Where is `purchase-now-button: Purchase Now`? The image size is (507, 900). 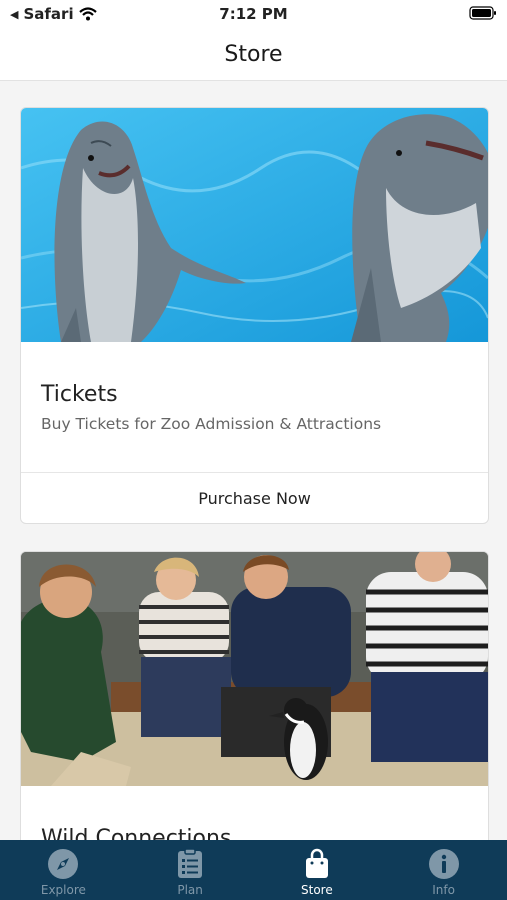 purchase-now-button: Purchase Now is located at coordinates (254, 497).